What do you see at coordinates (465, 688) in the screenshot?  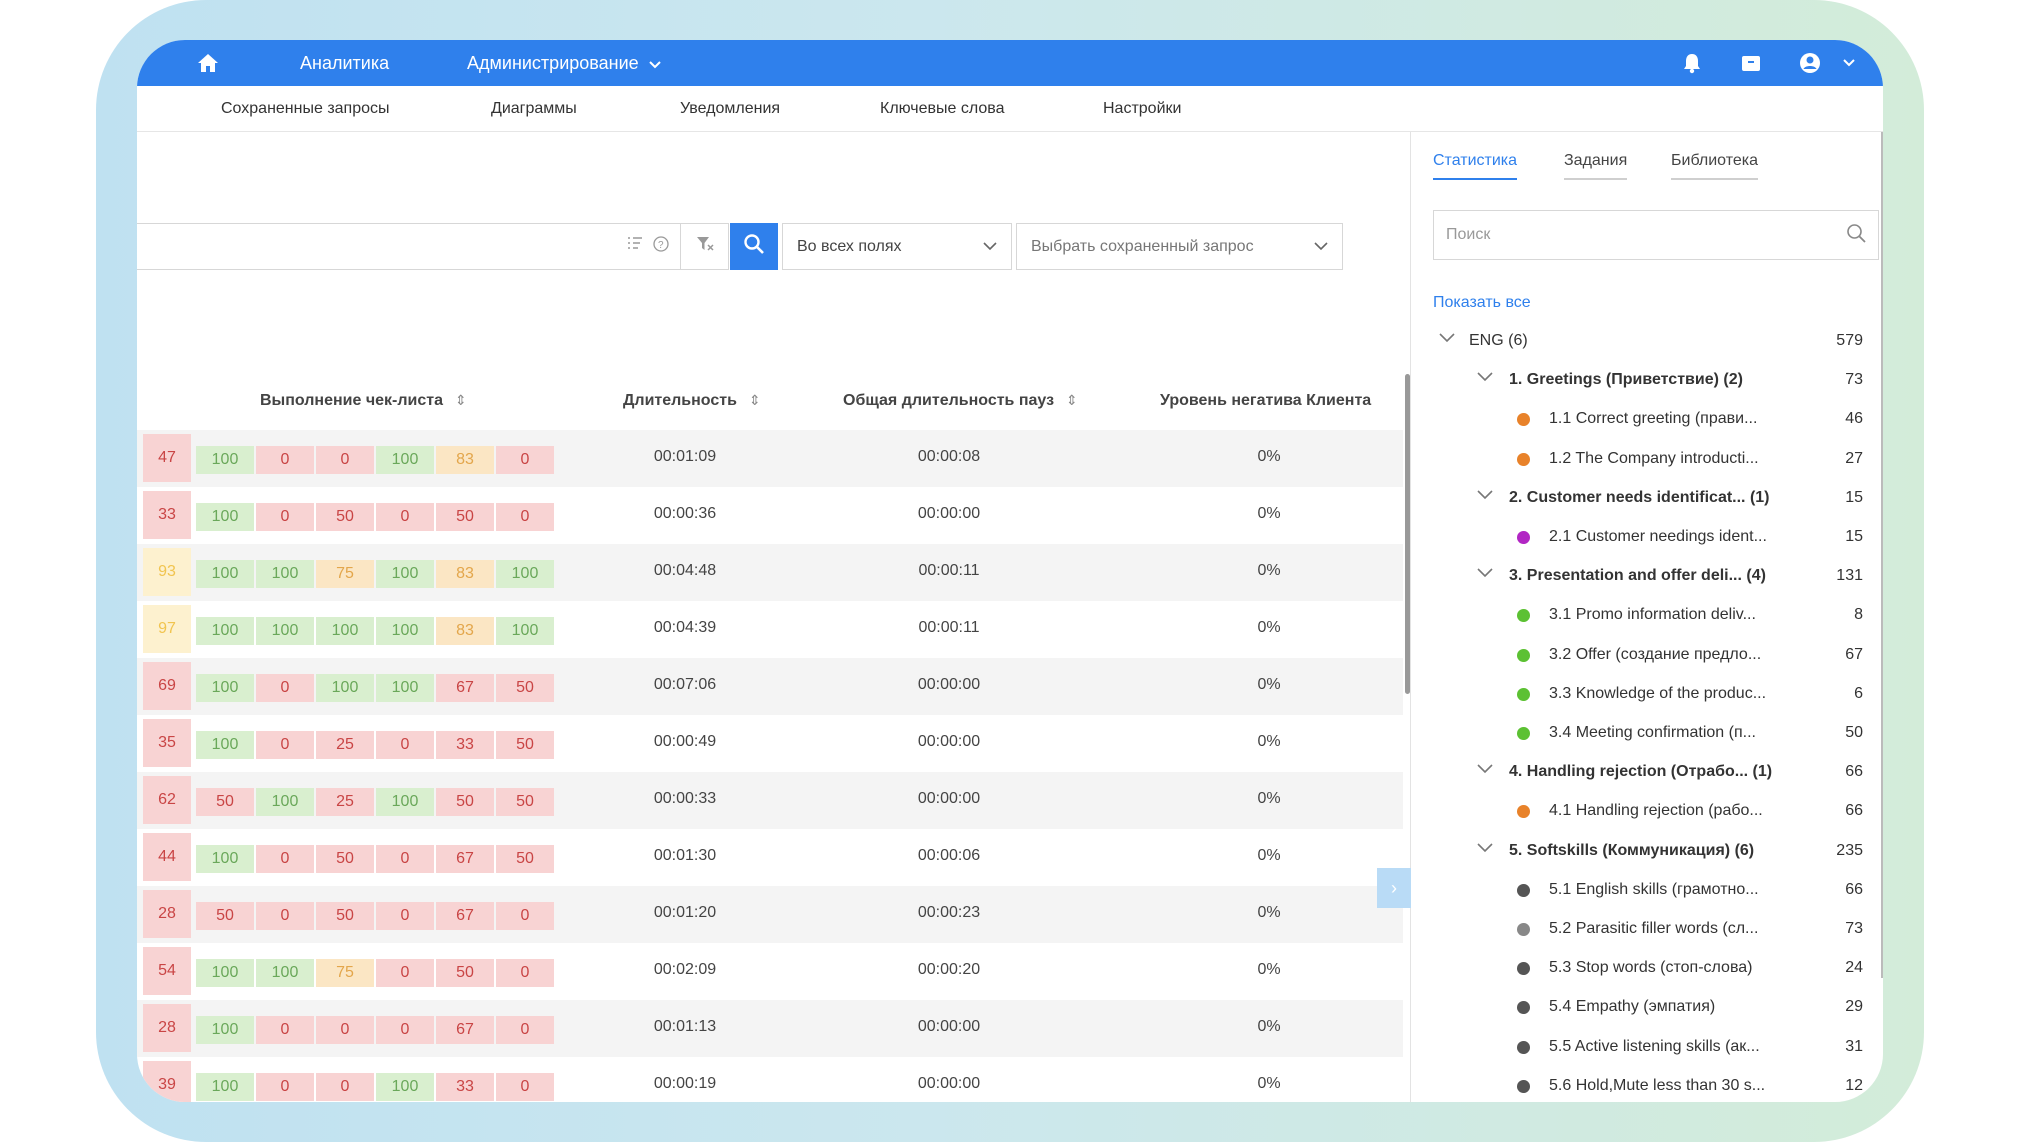 I see `checklist-item-score: 67` at bounding box center [465, 688].